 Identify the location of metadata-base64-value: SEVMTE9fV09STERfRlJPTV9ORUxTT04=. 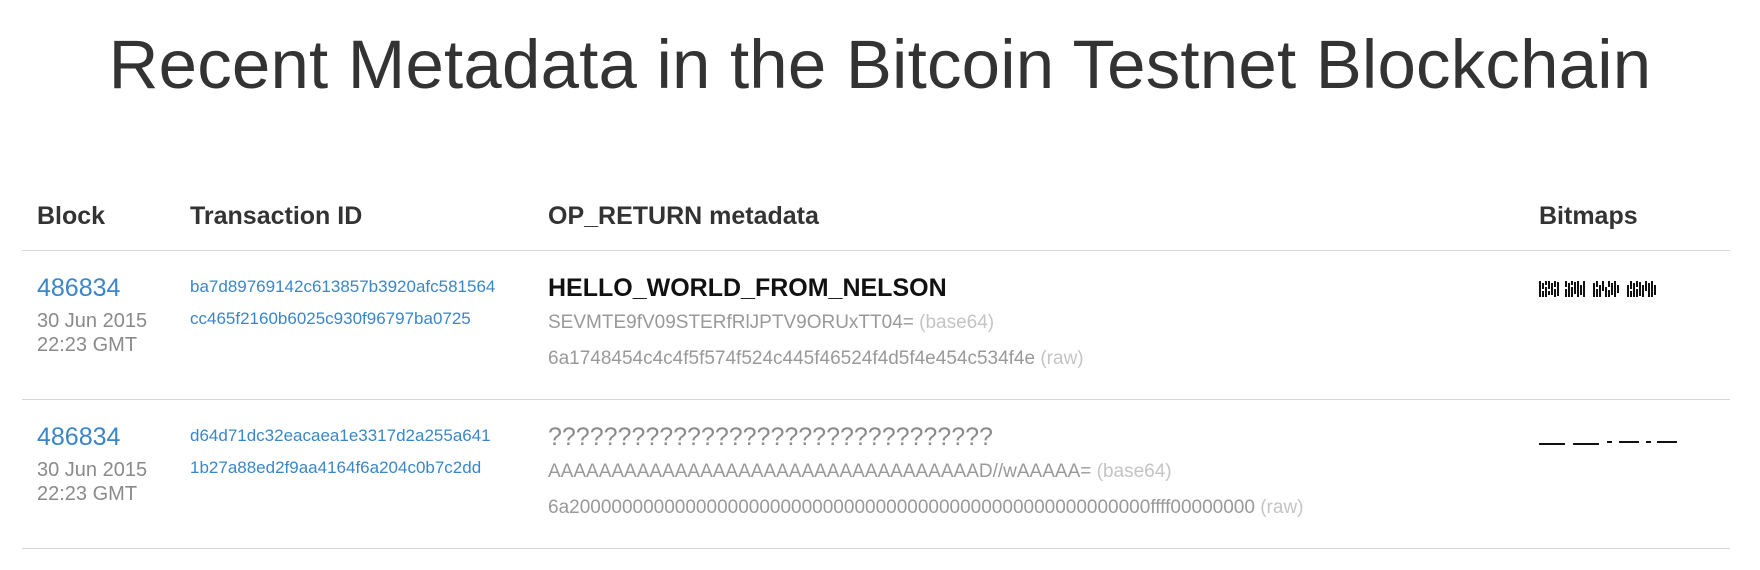
(731, 322).